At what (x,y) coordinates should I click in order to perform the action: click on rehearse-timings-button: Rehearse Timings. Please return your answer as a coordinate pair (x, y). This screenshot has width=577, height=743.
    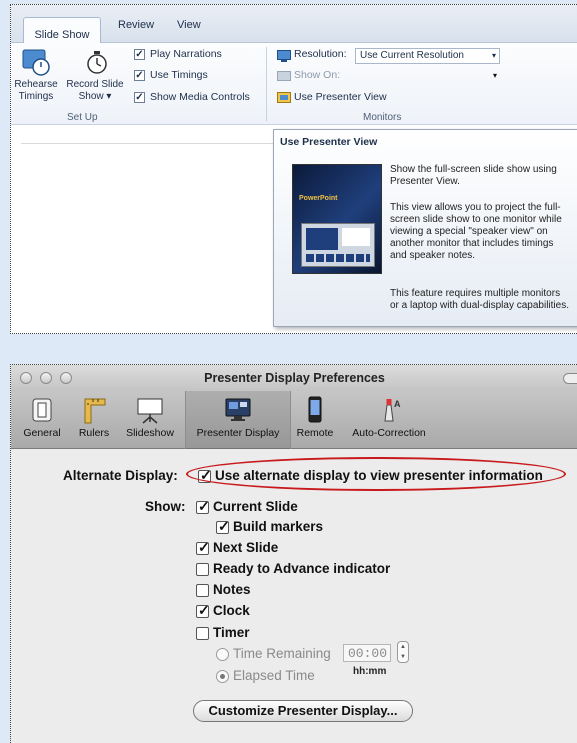
    Looking at the image, I should click on (36, 78).